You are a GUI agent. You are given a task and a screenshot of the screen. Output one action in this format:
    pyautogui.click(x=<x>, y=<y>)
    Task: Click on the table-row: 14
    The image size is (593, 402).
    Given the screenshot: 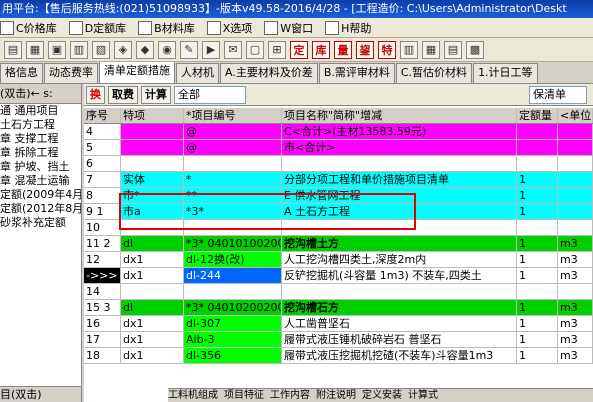 What is the action you would take?
    pyautogui.click(x=338, y=292)
    